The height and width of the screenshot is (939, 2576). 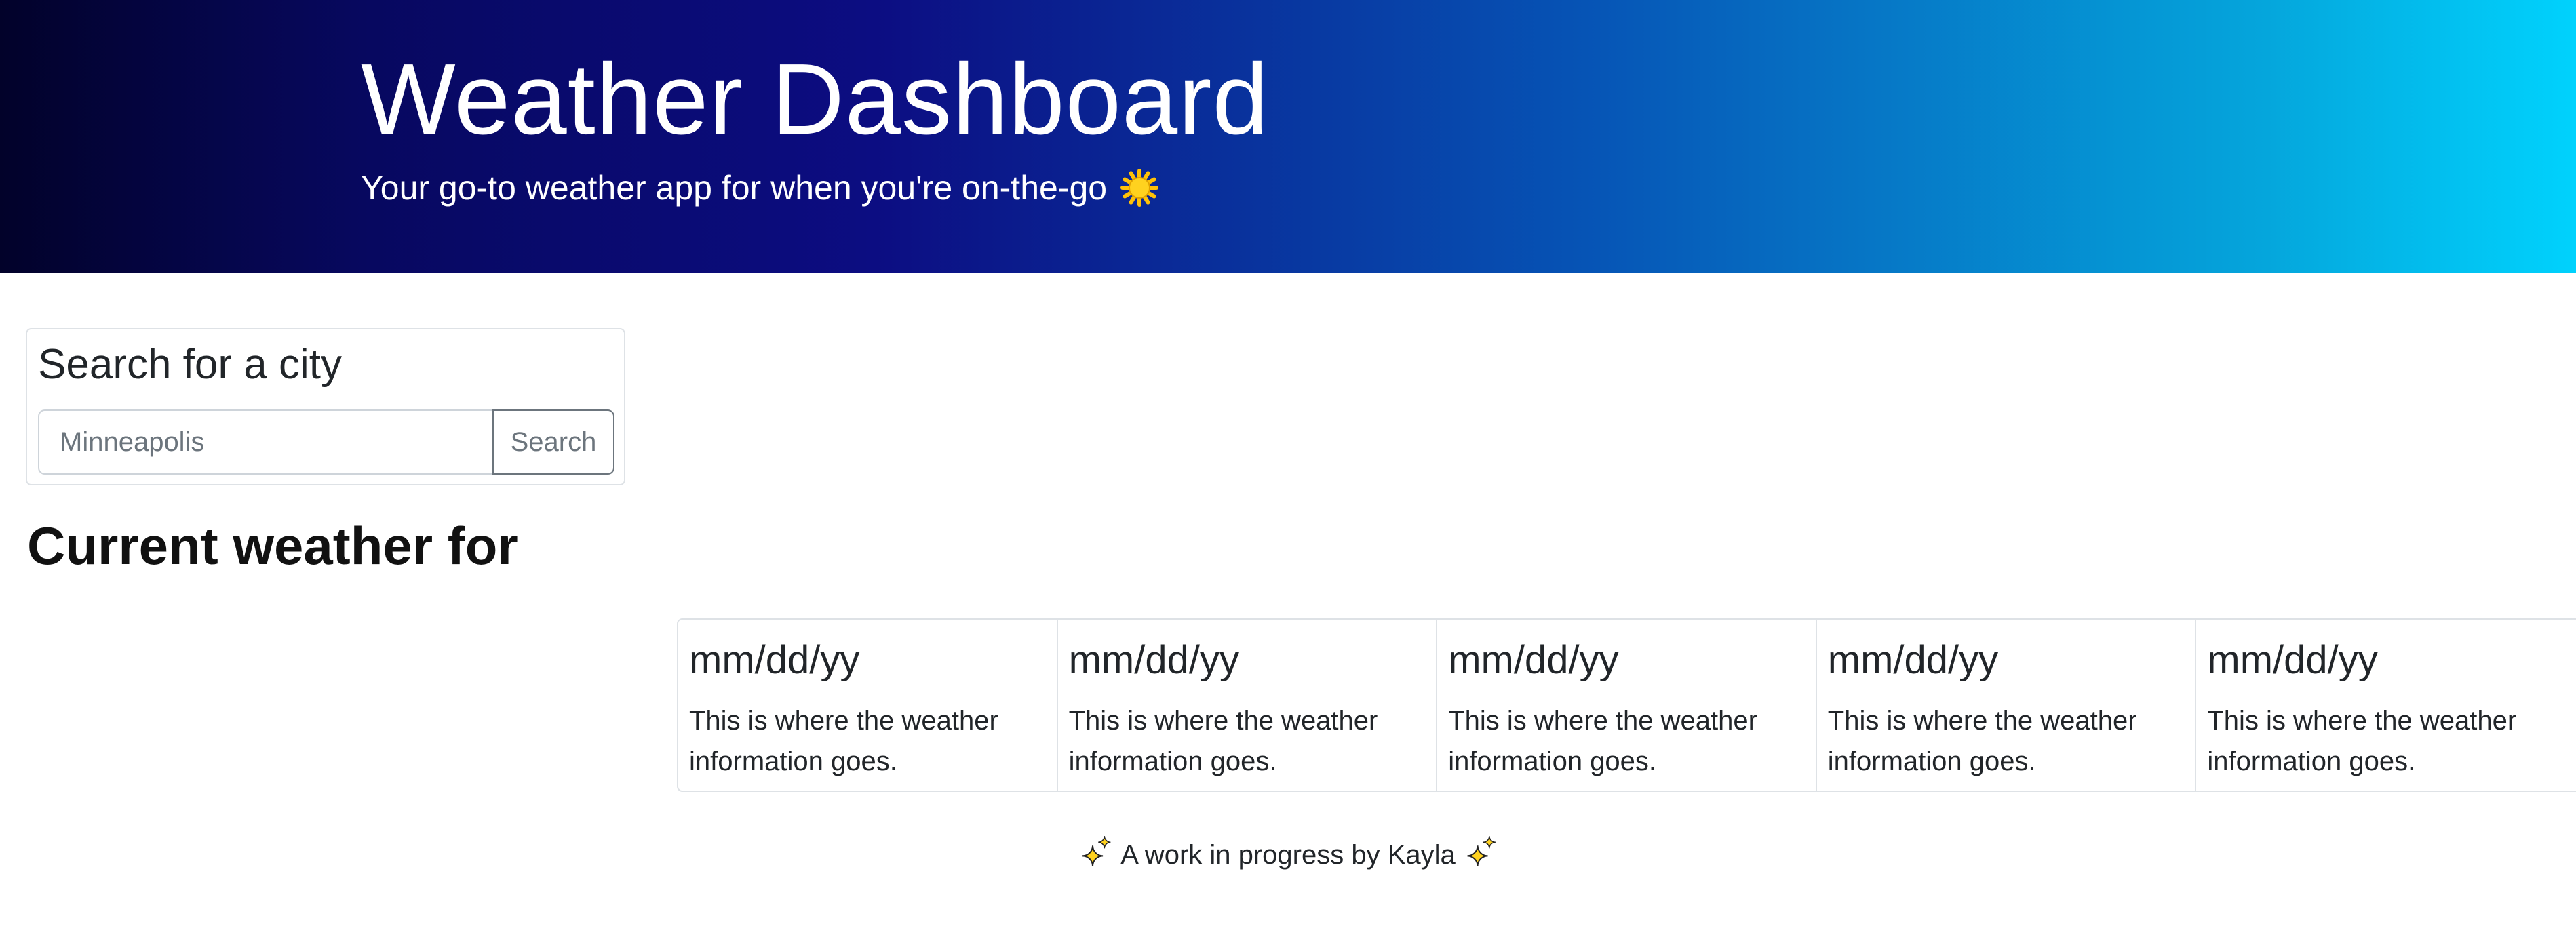 I want to click on search-card: Search for a city Search, so click(x=325, y=406).